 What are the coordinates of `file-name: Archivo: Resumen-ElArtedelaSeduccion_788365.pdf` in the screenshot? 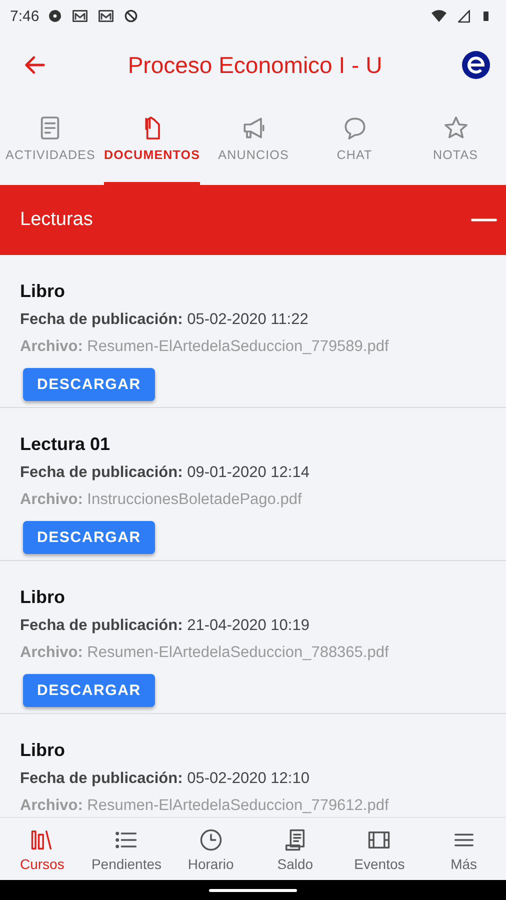 It's located at (205, 653).